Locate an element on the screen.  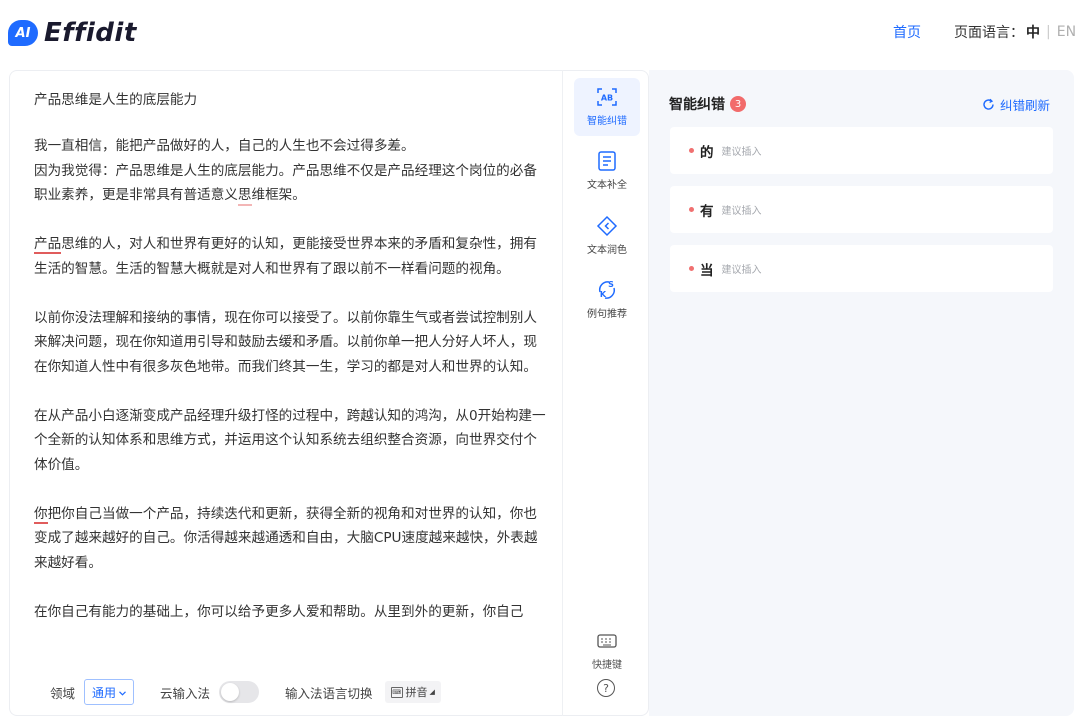
keyboard-icon: ⌨ is located at coordinates (396, 692).